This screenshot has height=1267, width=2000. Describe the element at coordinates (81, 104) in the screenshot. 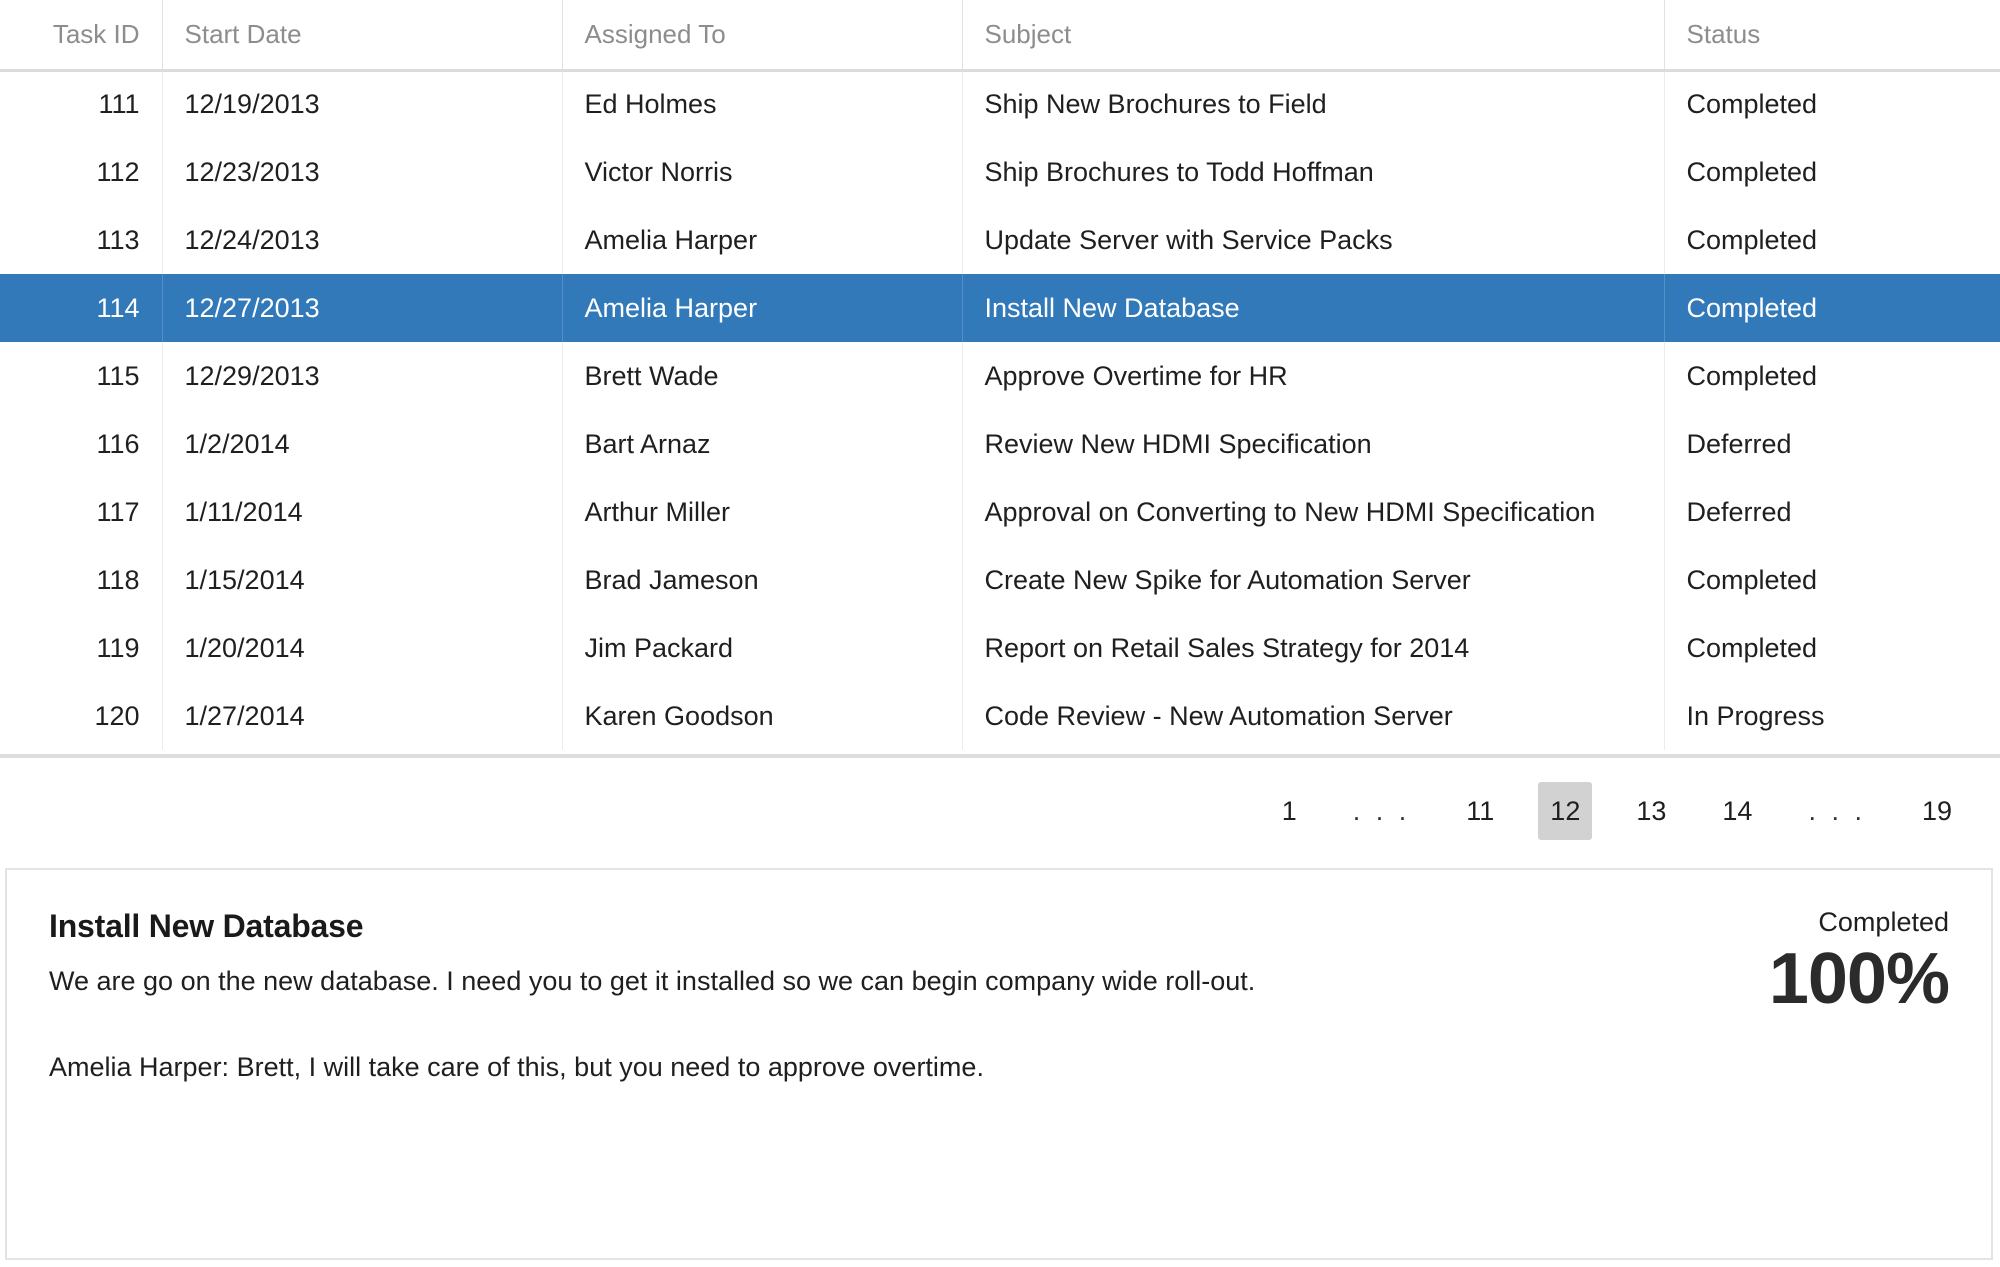

I see `cell-task-id: 111` at that location.